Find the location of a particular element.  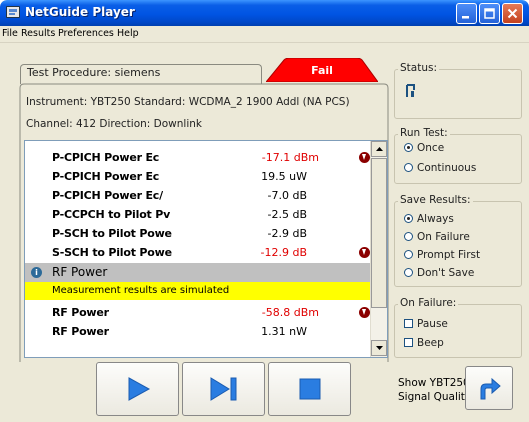

result-row: P-CPICH Power Ec/ -7.0 dB is located at coordinates (198, 195).